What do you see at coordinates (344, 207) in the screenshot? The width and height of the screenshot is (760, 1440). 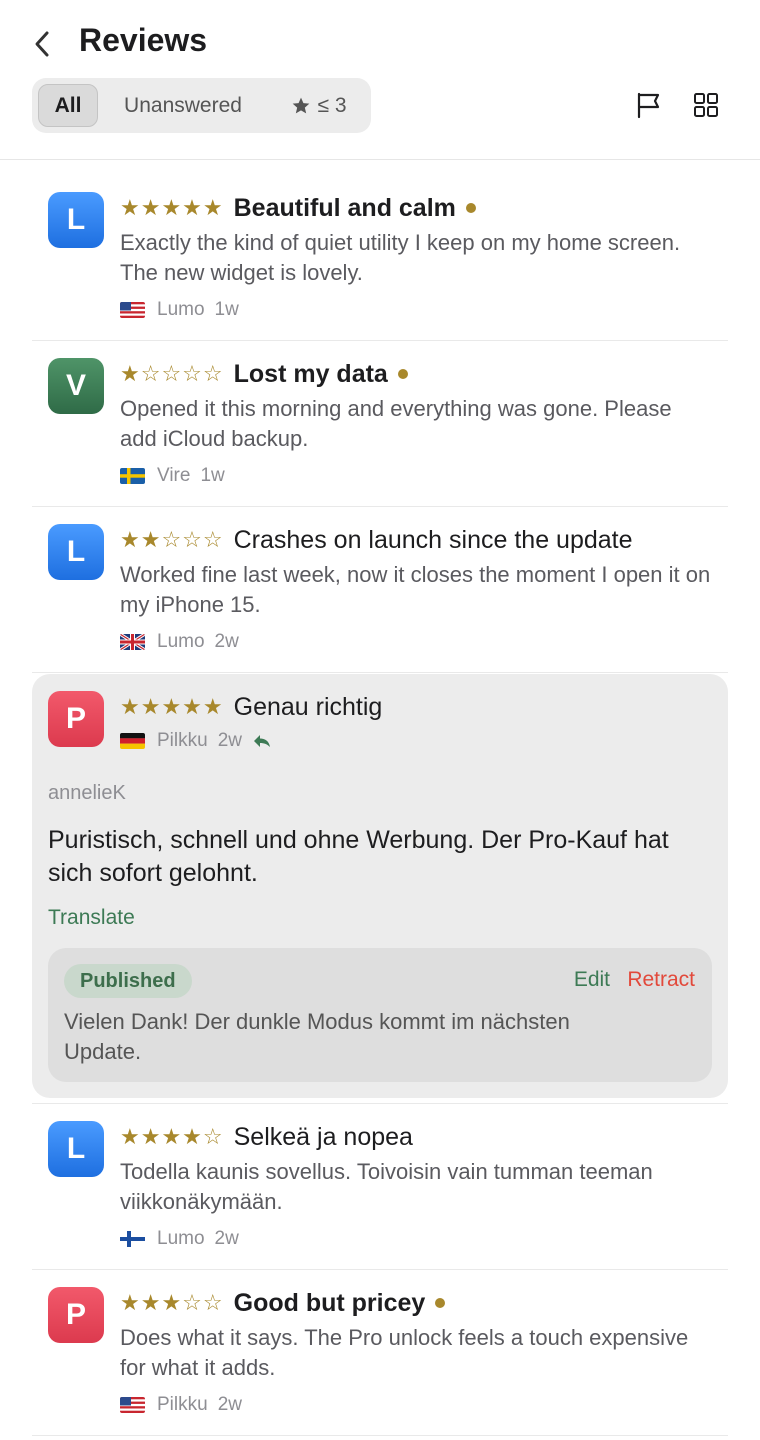 I see `review-title: Beautiful and calm` at bounding box center [344, 207].